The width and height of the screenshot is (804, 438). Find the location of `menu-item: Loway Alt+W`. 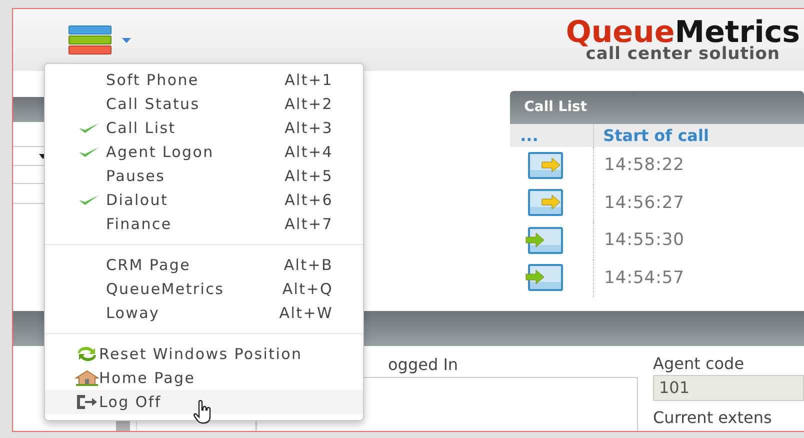

menu-item: Loway Alt+W is located at coordinates (204, 313).